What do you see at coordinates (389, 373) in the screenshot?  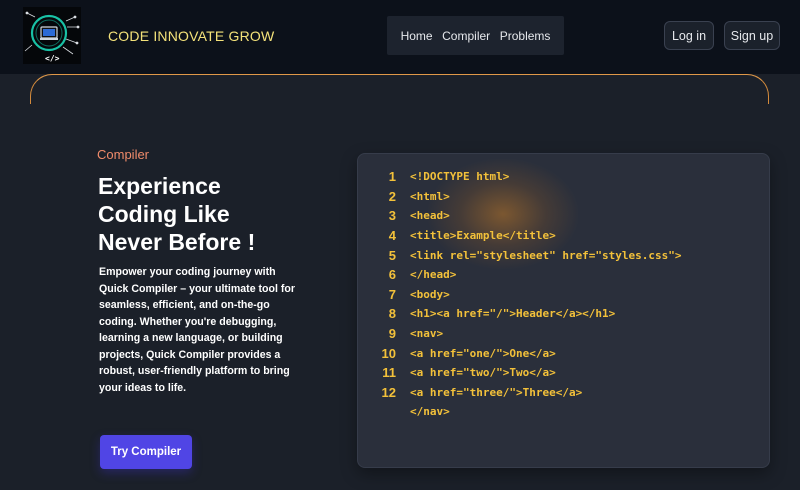 I see `line-number: 11` at bounding box center [389, 373].